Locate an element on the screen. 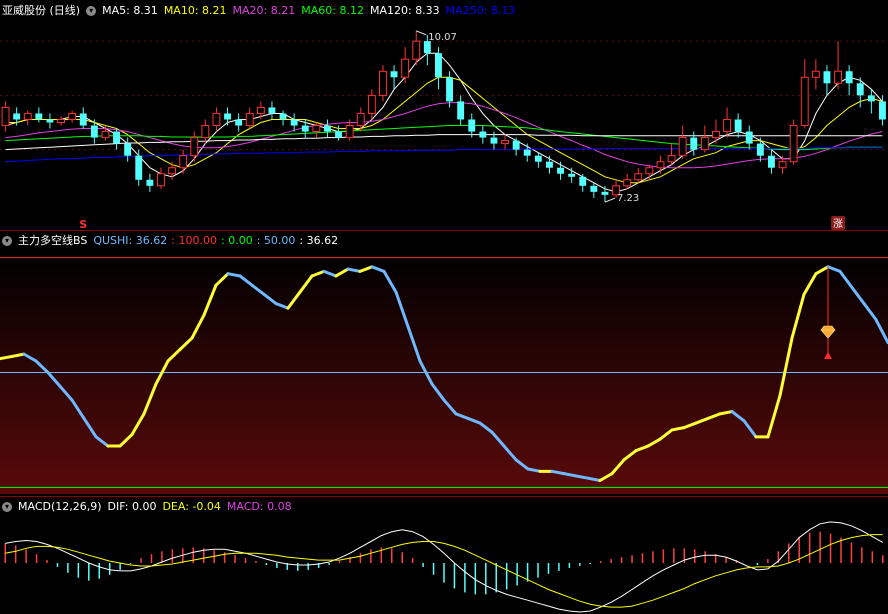 This screenshot has height=614, width=888. high-price-label: 10.07 is located at coordinates (442, 37).